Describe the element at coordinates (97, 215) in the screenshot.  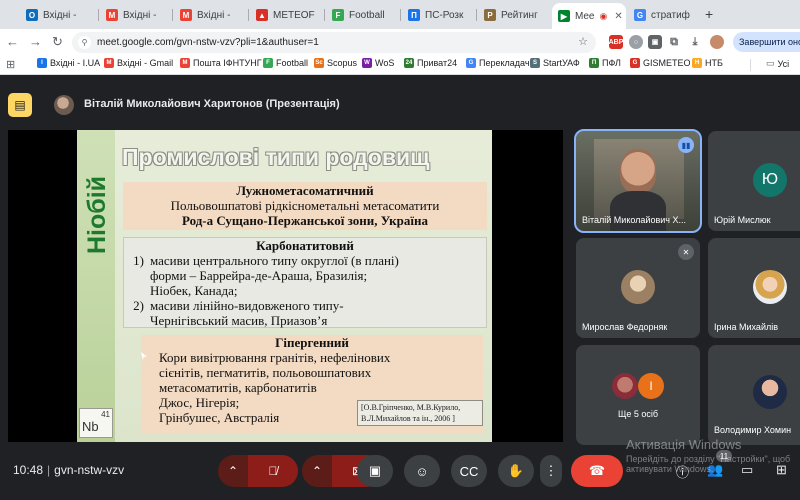
I see `slide-side-label: Ніобій` at that location.